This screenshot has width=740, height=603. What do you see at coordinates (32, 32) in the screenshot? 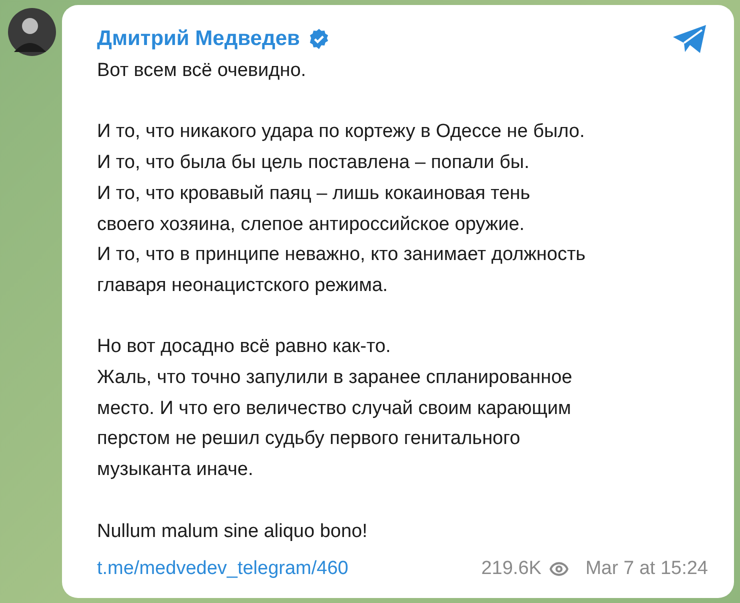
I see `avatar` at bounding box center [32, 32].